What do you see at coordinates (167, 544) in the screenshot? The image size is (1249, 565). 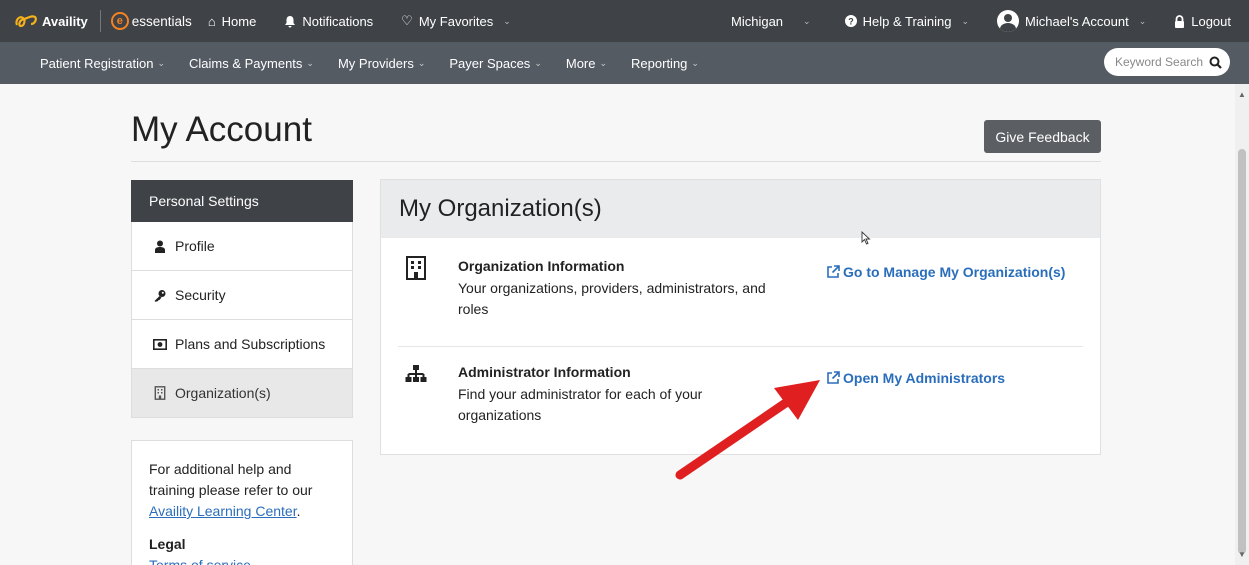 I see `legal-heading: Legal` at bounding box center [167, 544].